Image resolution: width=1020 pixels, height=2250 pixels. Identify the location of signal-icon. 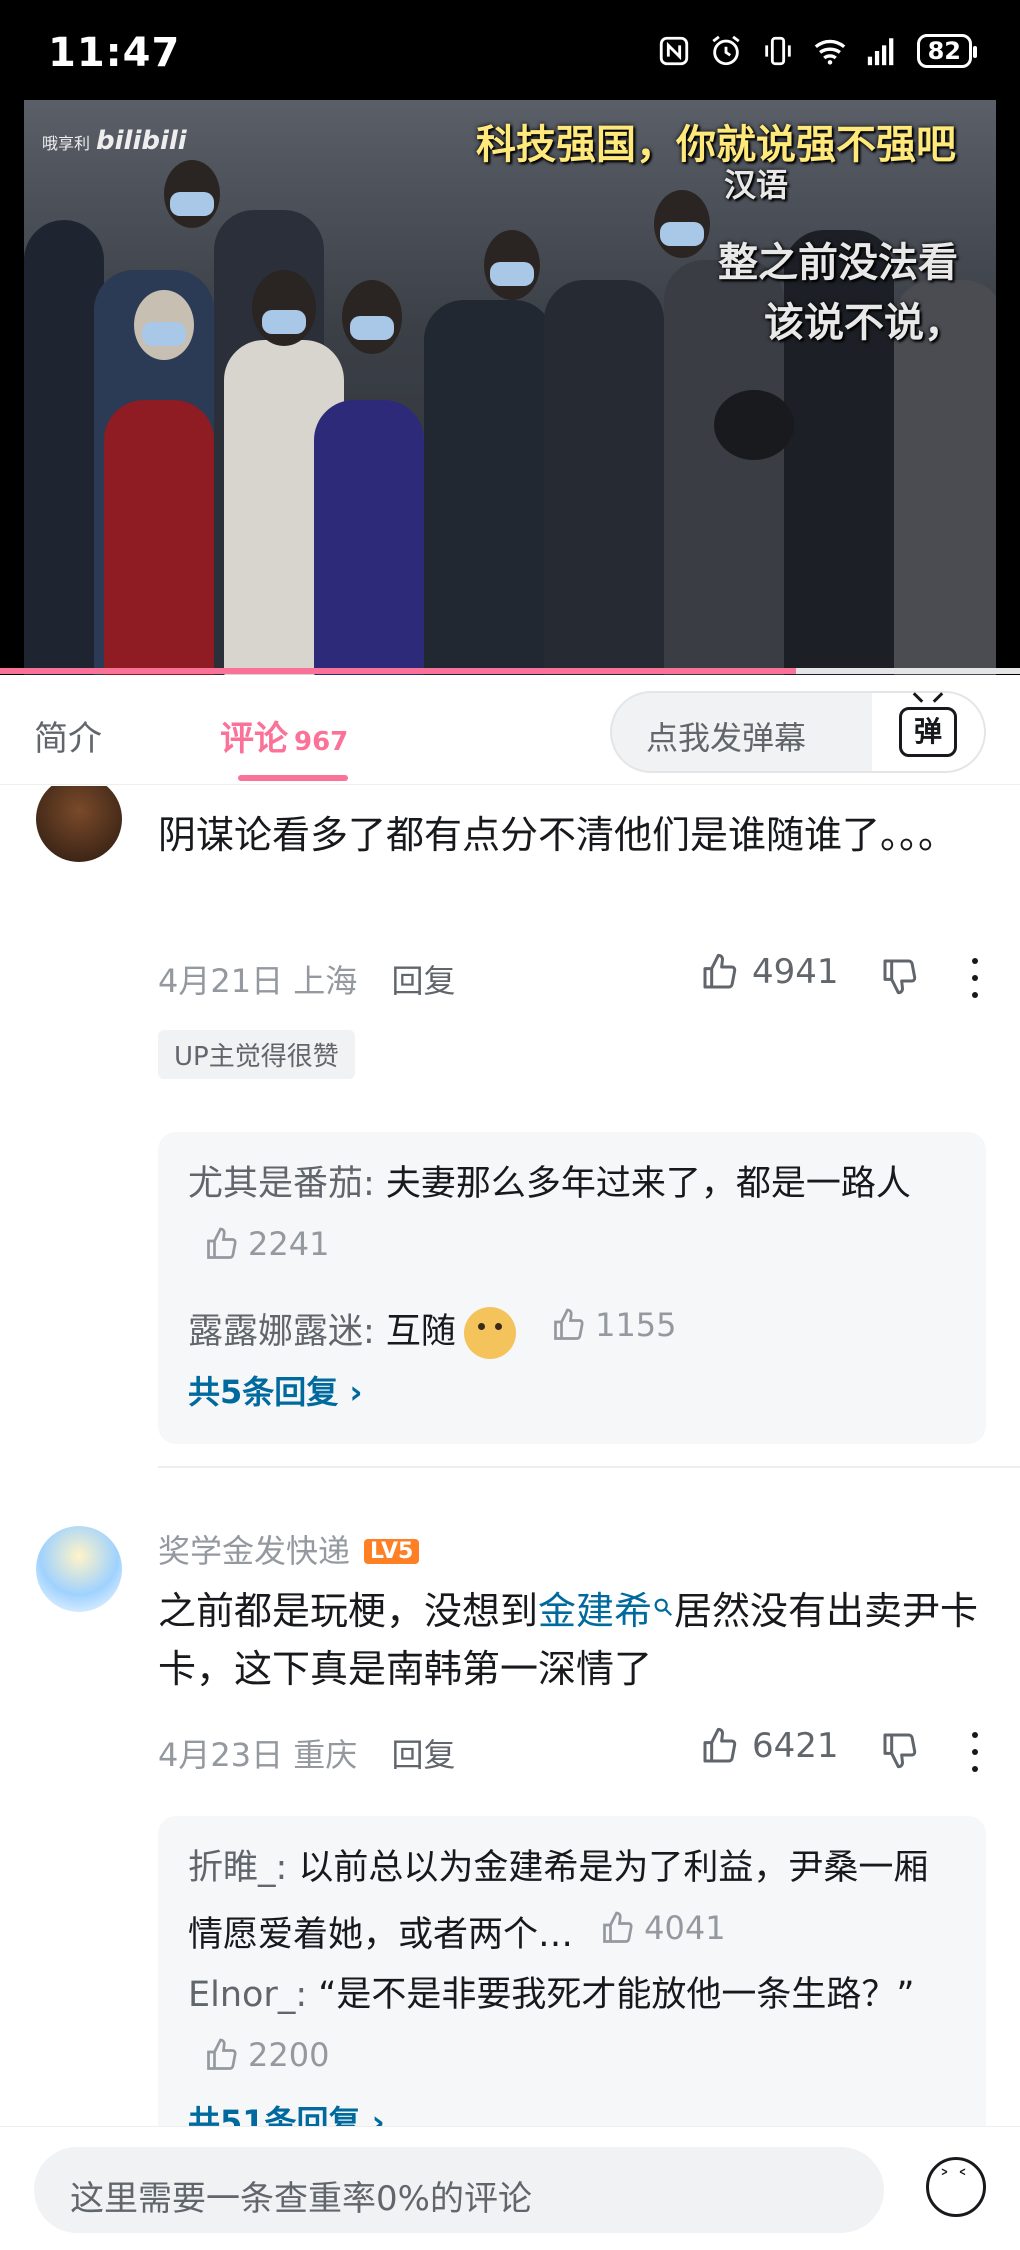
(880, 52).